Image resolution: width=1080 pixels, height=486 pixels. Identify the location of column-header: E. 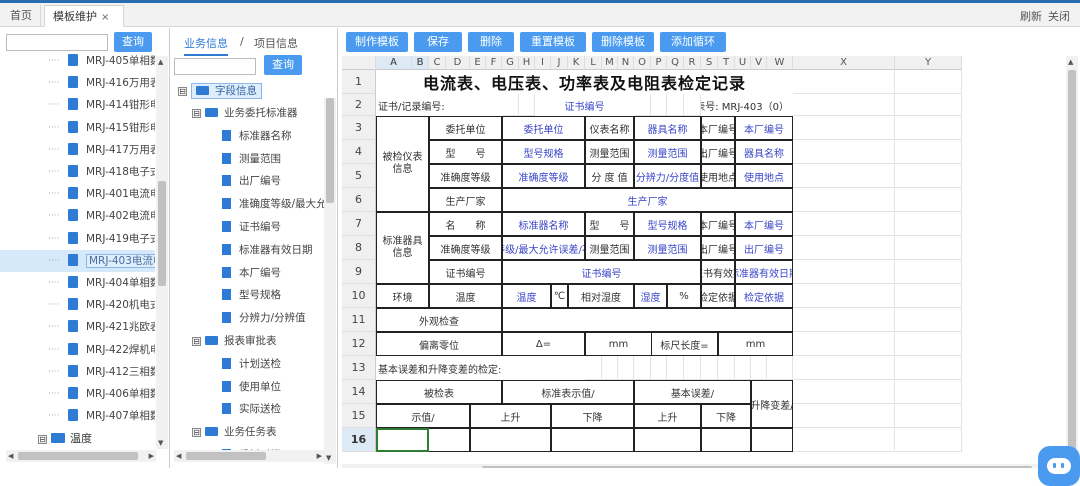
(478, 63).